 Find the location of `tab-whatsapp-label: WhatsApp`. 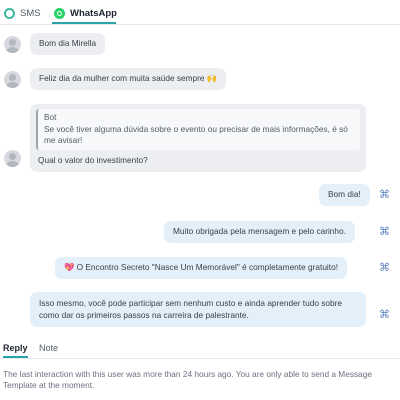

tab-whatsapp-label: WhatsApp is located at coordinates (93, 13).